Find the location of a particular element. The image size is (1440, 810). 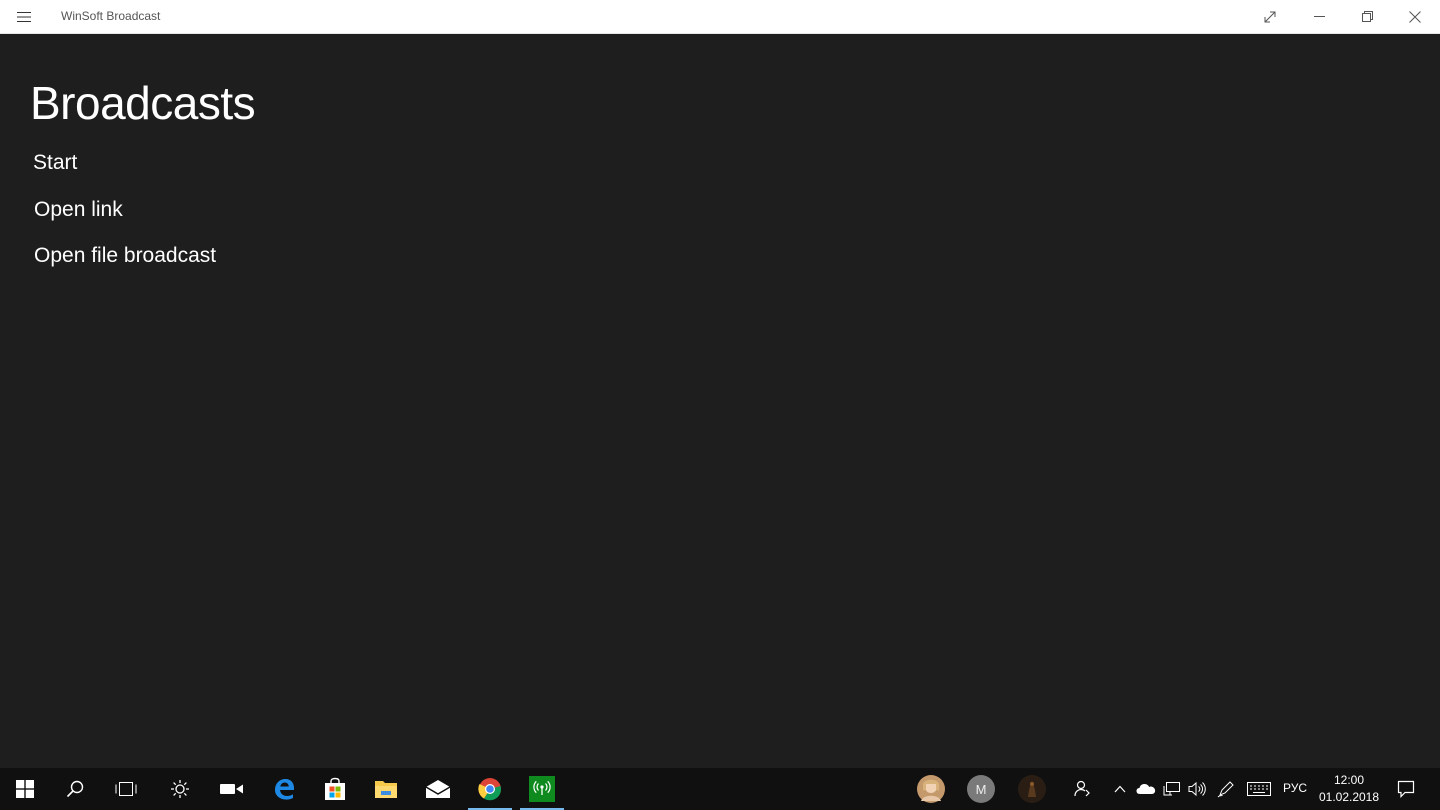

close-icon is located at coordinates (1415, 16).